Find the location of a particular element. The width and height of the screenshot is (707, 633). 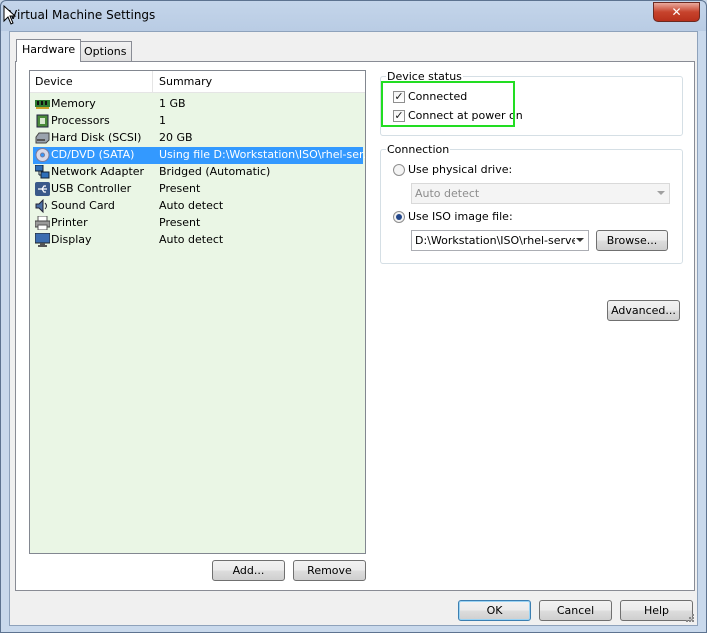

tab-options-label: Options is located at coordinates (105, 51).